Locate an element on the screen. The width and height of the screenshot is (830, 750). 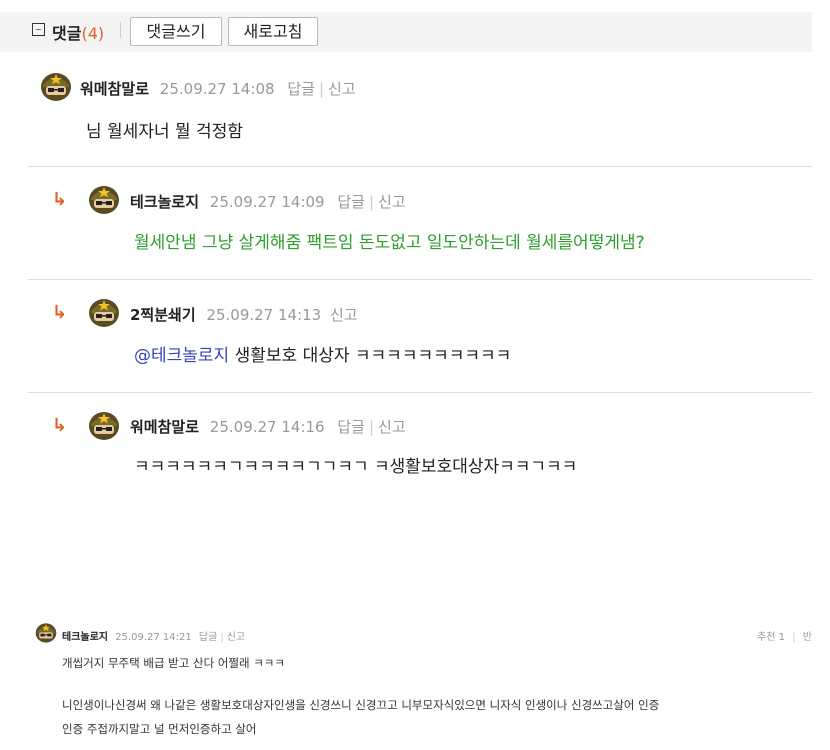
comment-meta: 테크놀로지 25.09.27 14:21 답글 | 신고 is located at coordinates (153, 635).